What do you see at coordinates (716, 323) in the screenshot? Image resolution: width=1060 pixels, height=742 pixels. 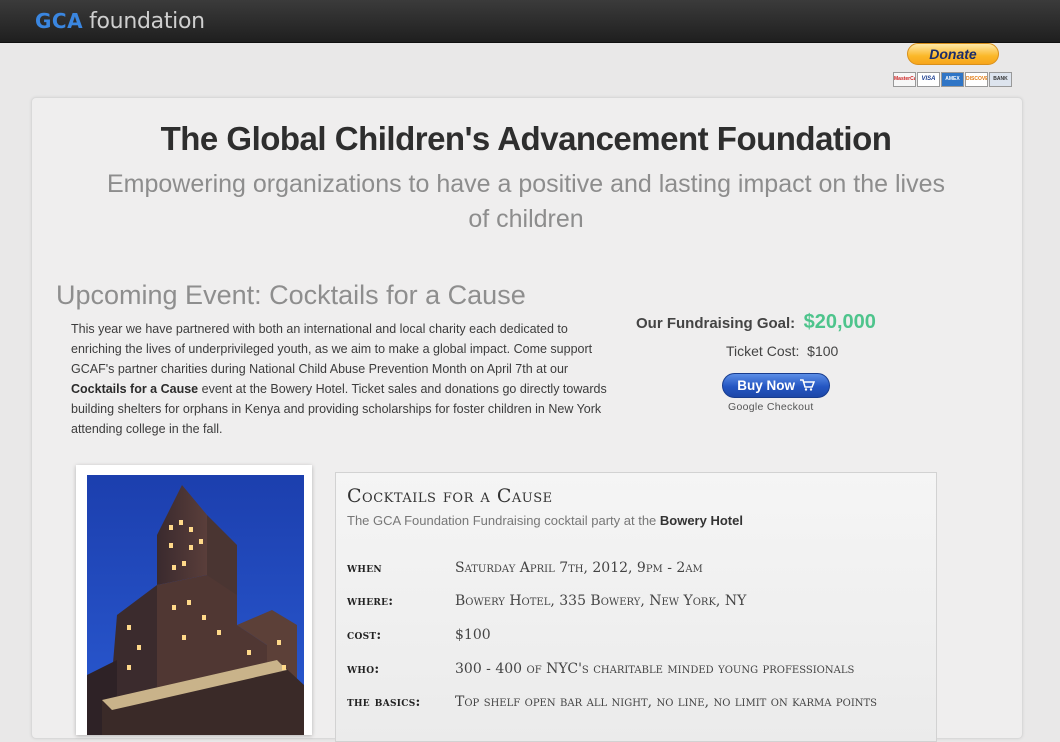 I see `goal-label: Our Fundraising Goal:` at bounding box center [716, 323].